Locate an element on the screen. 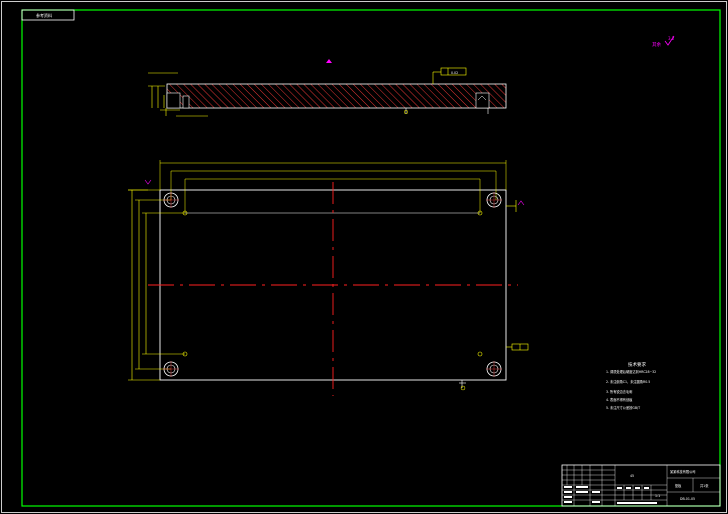 Image resolution: width=728 pixels, height=514 pixels. pin-hole is located at coordinates (480, 354).